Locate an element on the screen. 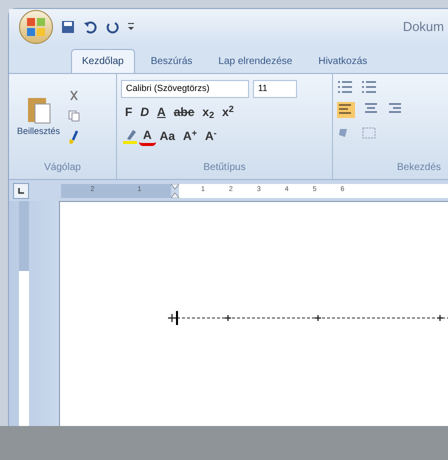 The height and width of the screenshot is (460, 448). bold-button: F is located at coordinates (128, 112).